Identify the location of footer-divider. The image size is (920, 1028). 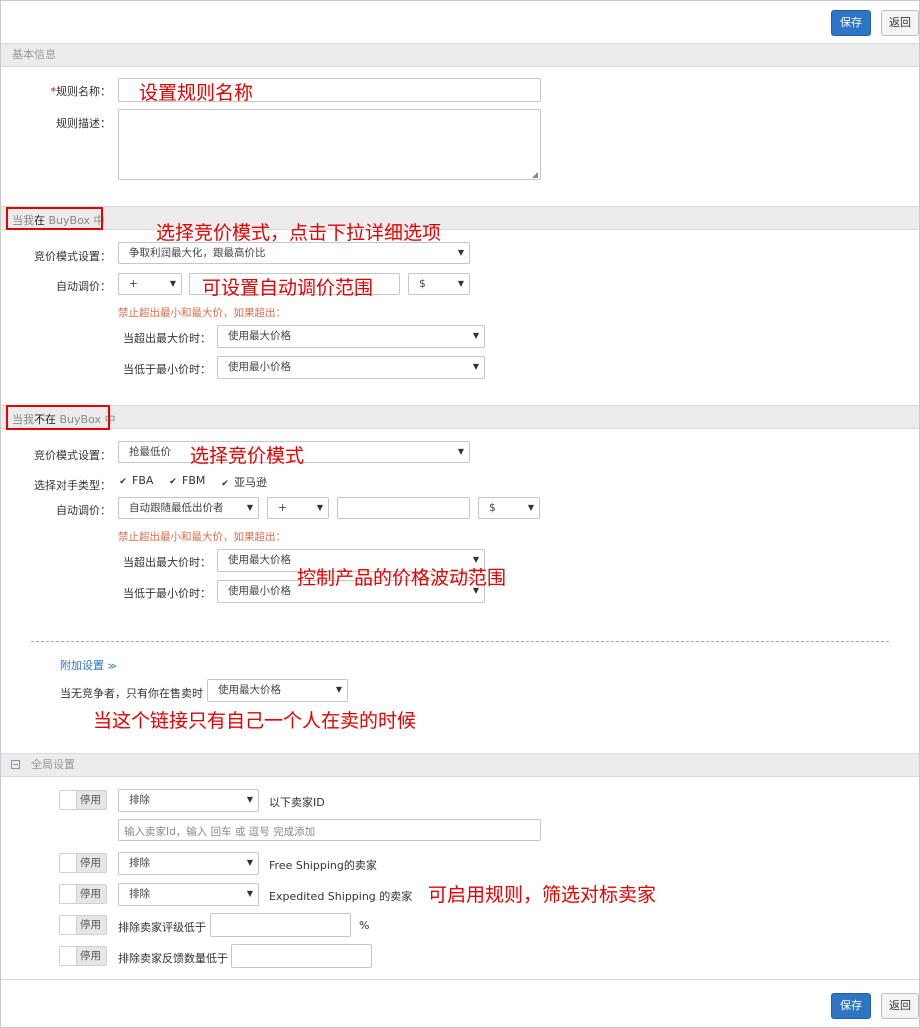
(460, 979).